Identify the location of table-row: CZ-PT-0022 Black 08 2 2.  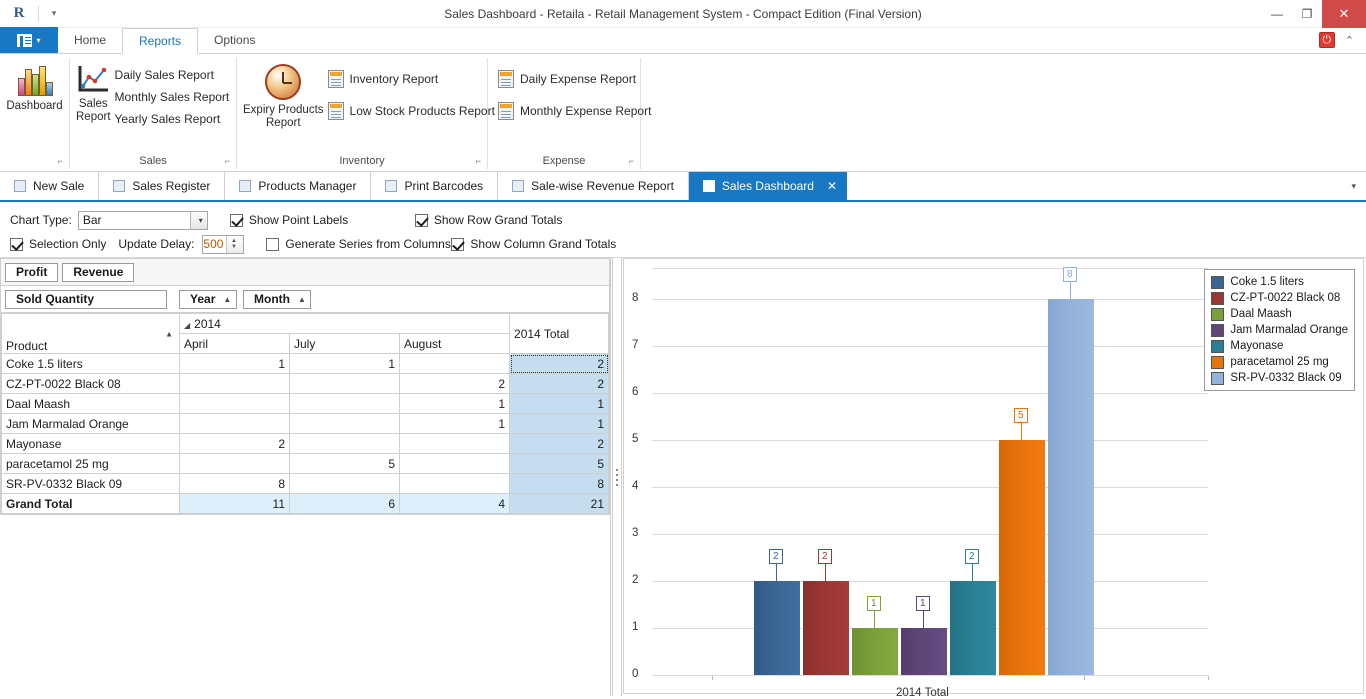
(305, 383).